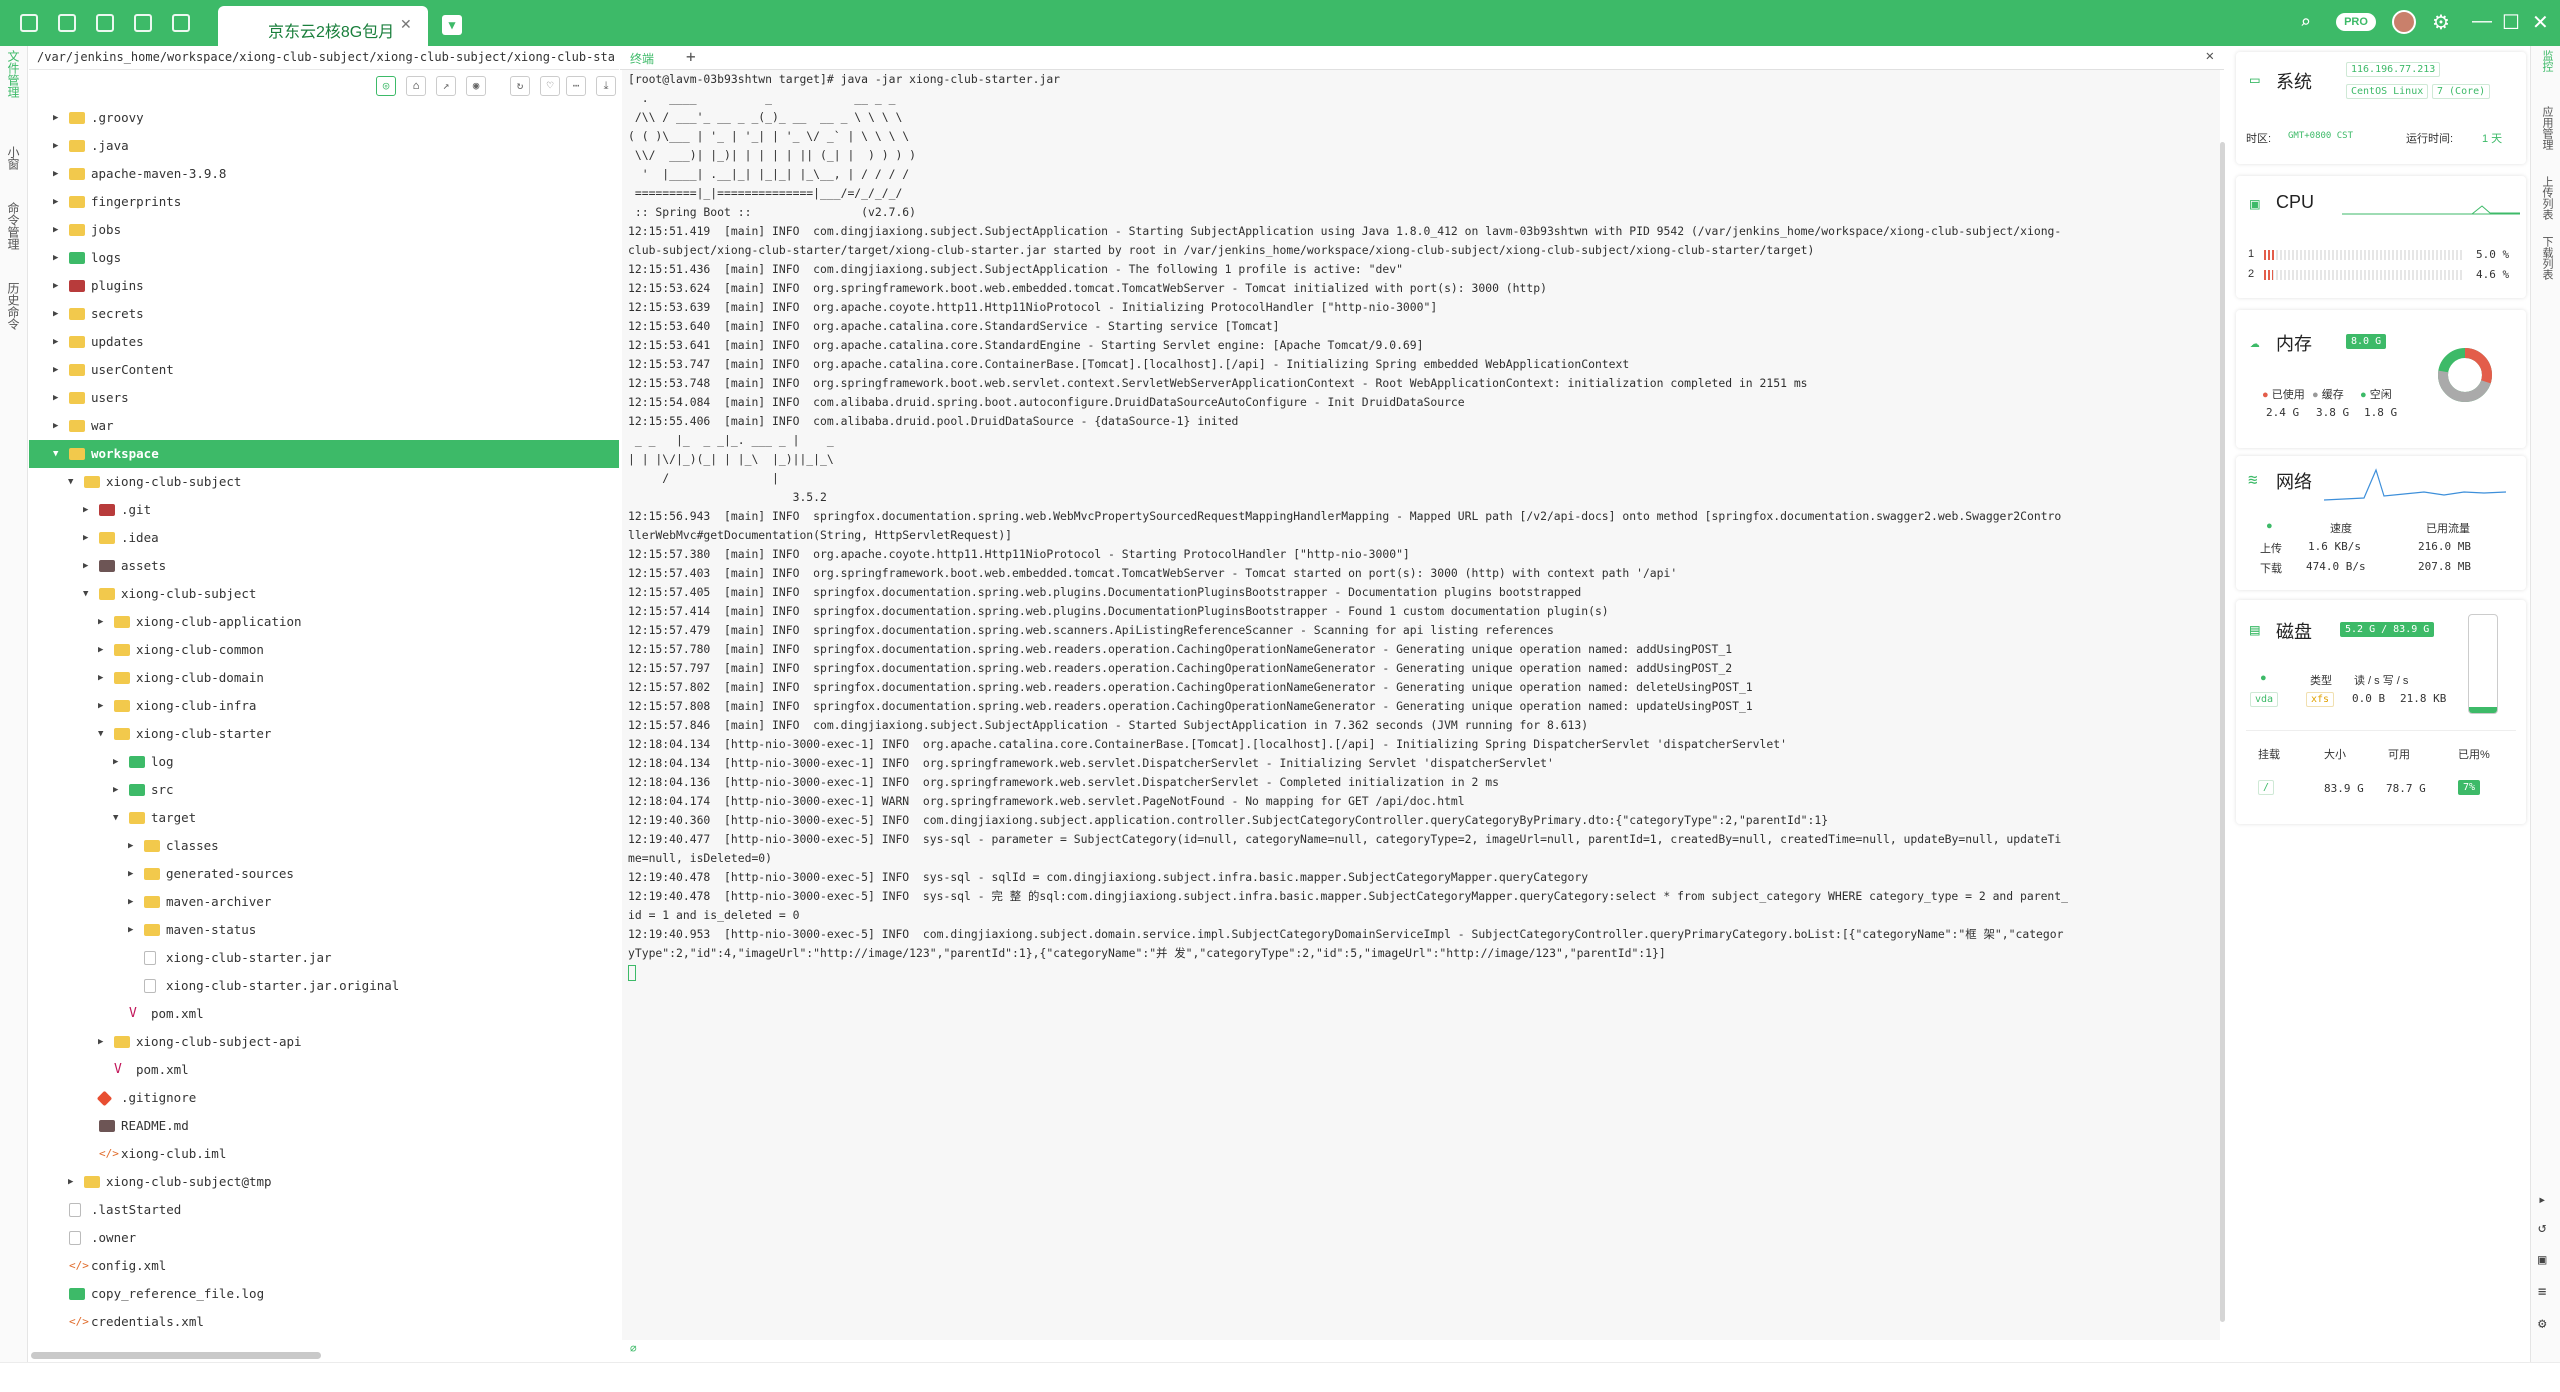  Describe the element at coordinates (13, 226) in the screenshot. I see `sidebar-item-commands: 命令管理` at that location.